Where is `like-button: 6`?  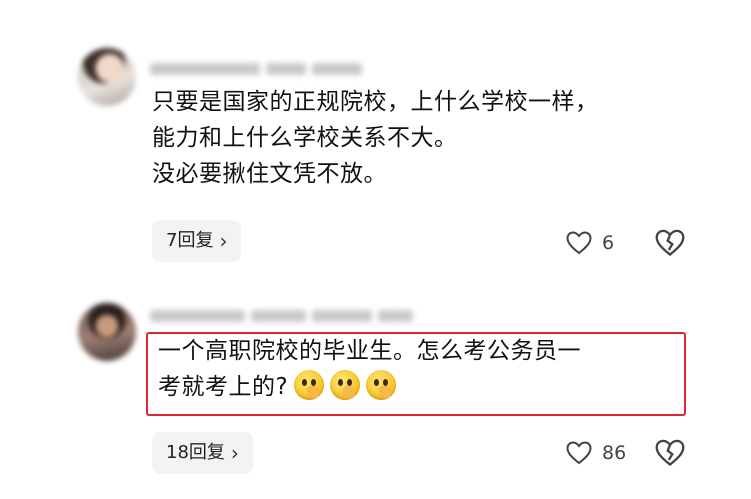 like-button: 6 is located at coordinates (590, 243).